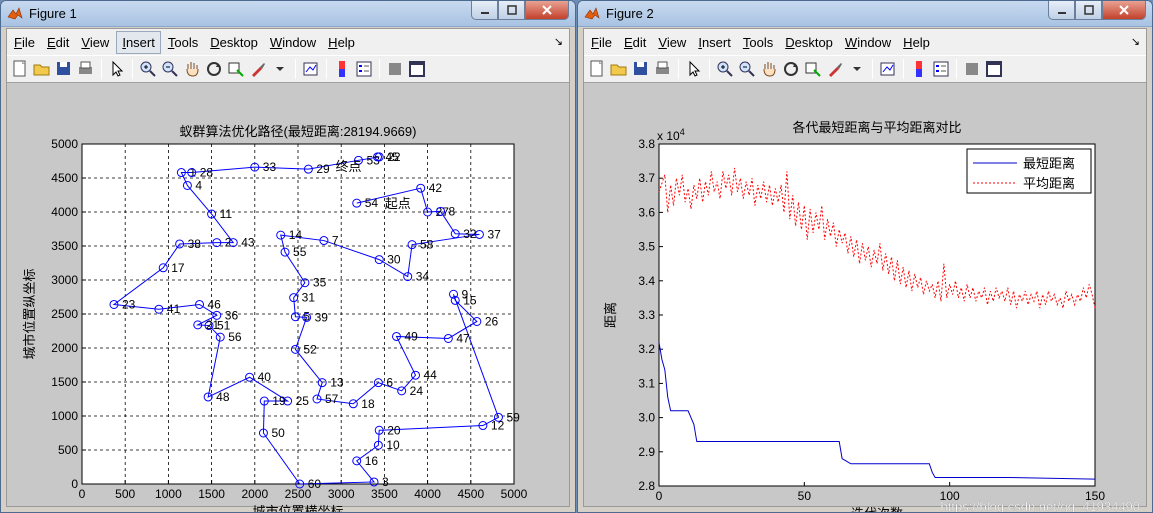 This screenshot has width=1153, height=513. Describe the element at coordinates (323, 169) in the screenshot. I see `city-label: 29` at that location.